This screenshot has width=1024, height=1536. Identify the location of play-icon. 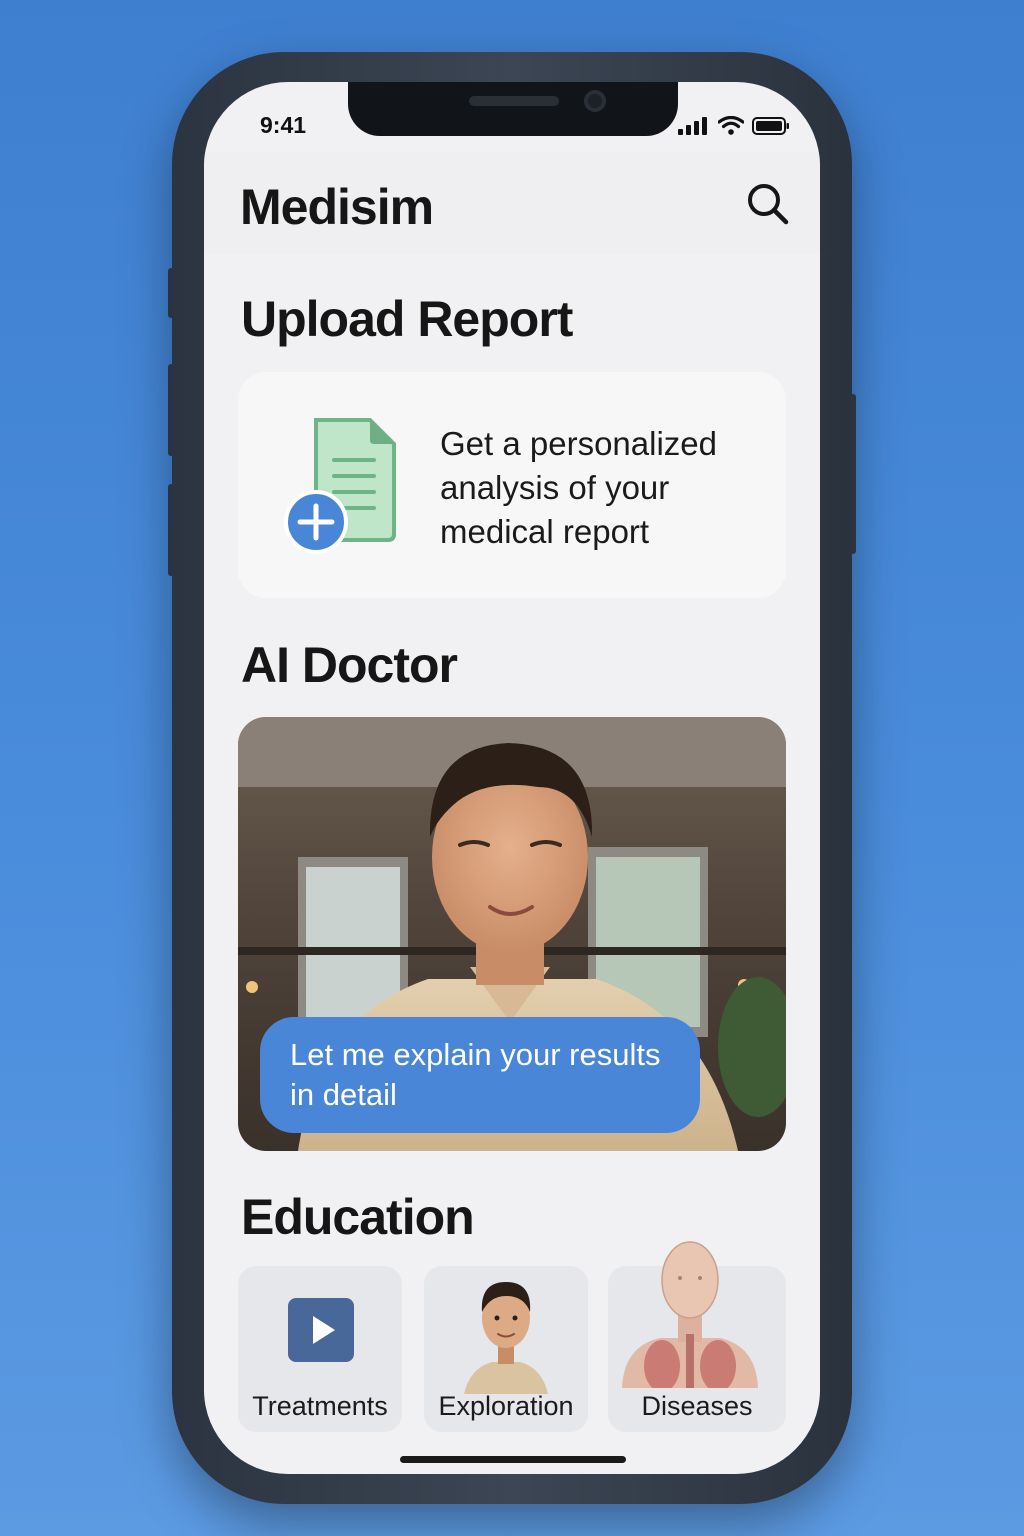
(321, 1330).